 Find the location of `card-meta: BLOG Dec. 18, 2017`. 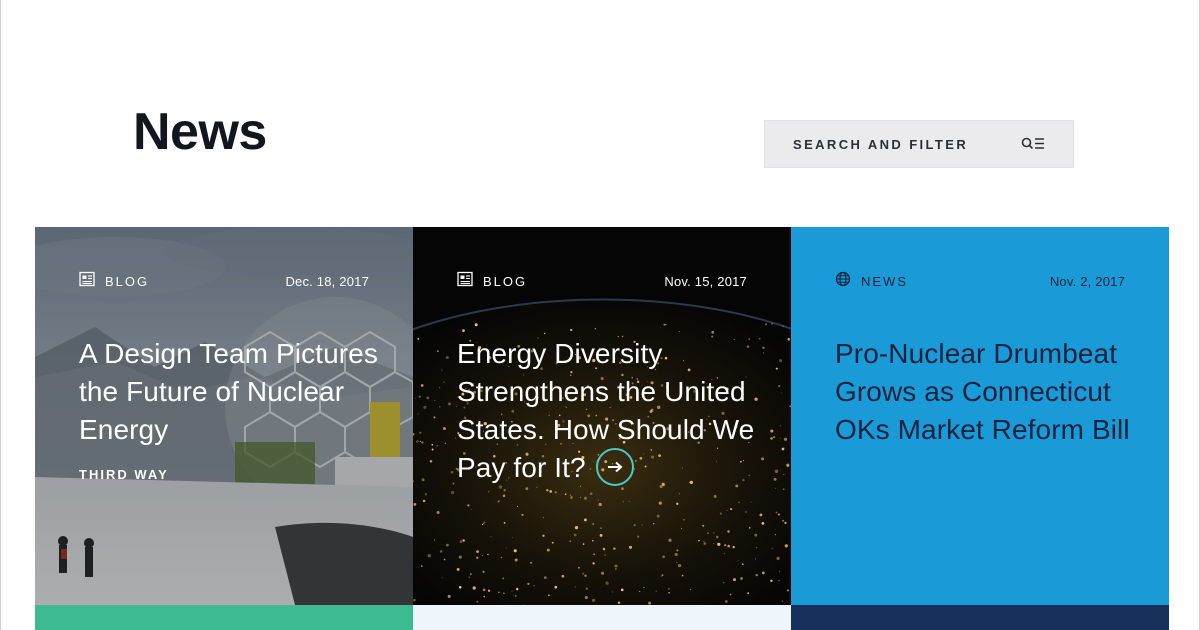

card-meta: BLOG Dec. 18, 2017 is located at coordinates (224, 281).